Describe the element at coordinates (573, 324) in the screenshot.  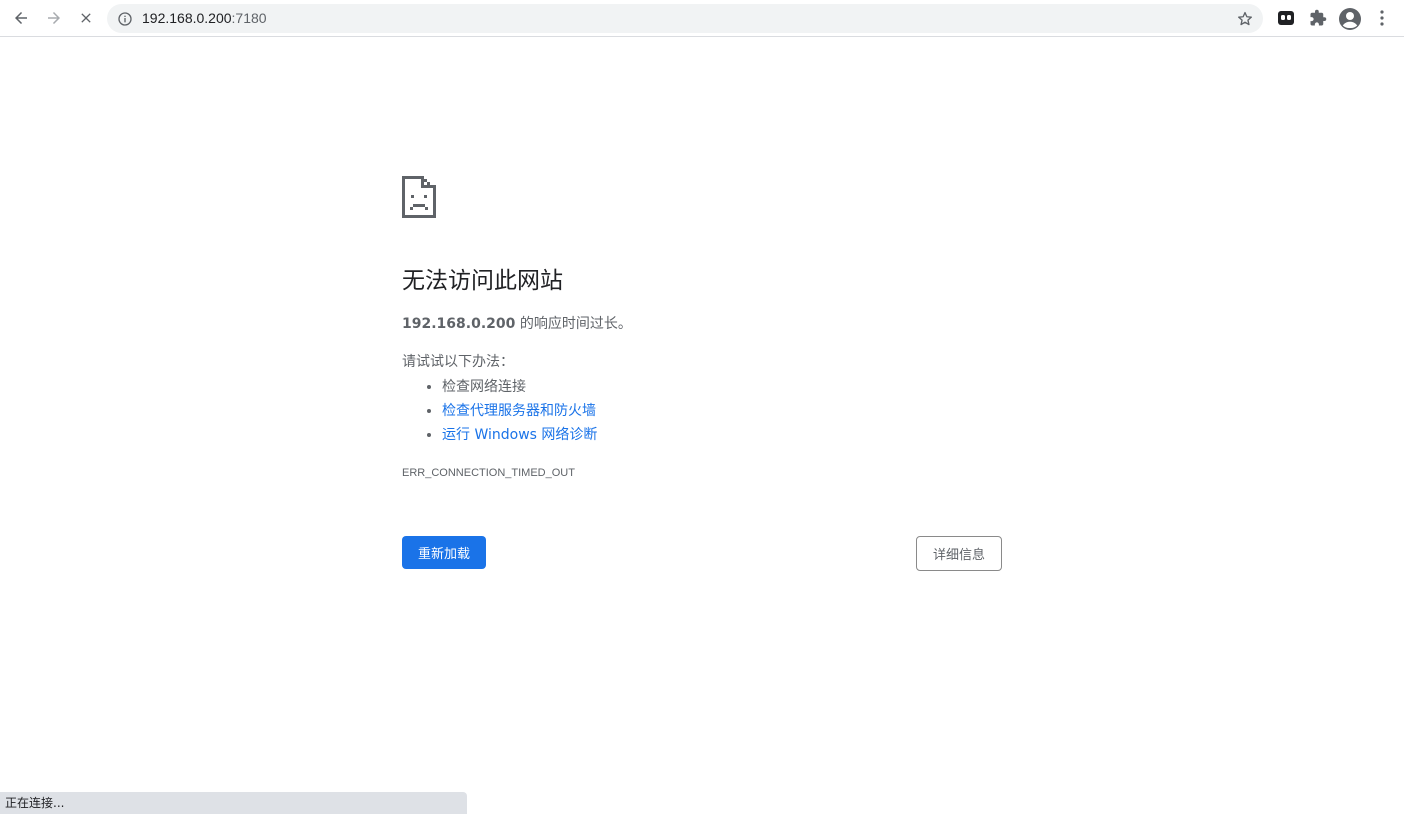
I see `error-description-suffix: 的响应时间过长。` at that location.